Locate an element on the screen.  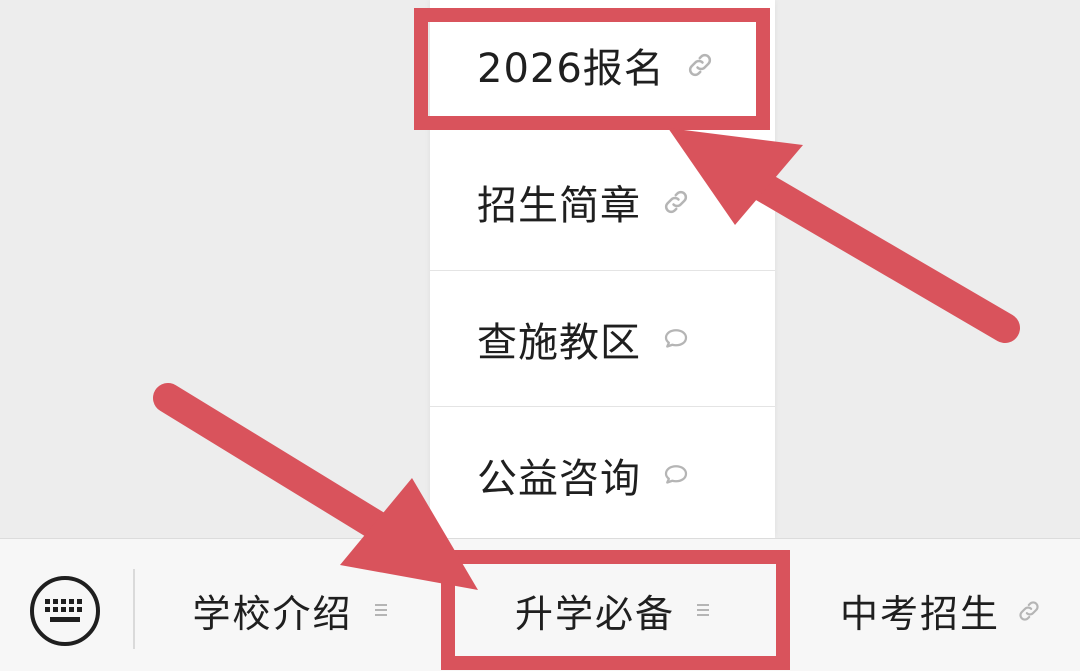
menu-item-admission-guide: 招生简章 is located at coordinates (602, 202).